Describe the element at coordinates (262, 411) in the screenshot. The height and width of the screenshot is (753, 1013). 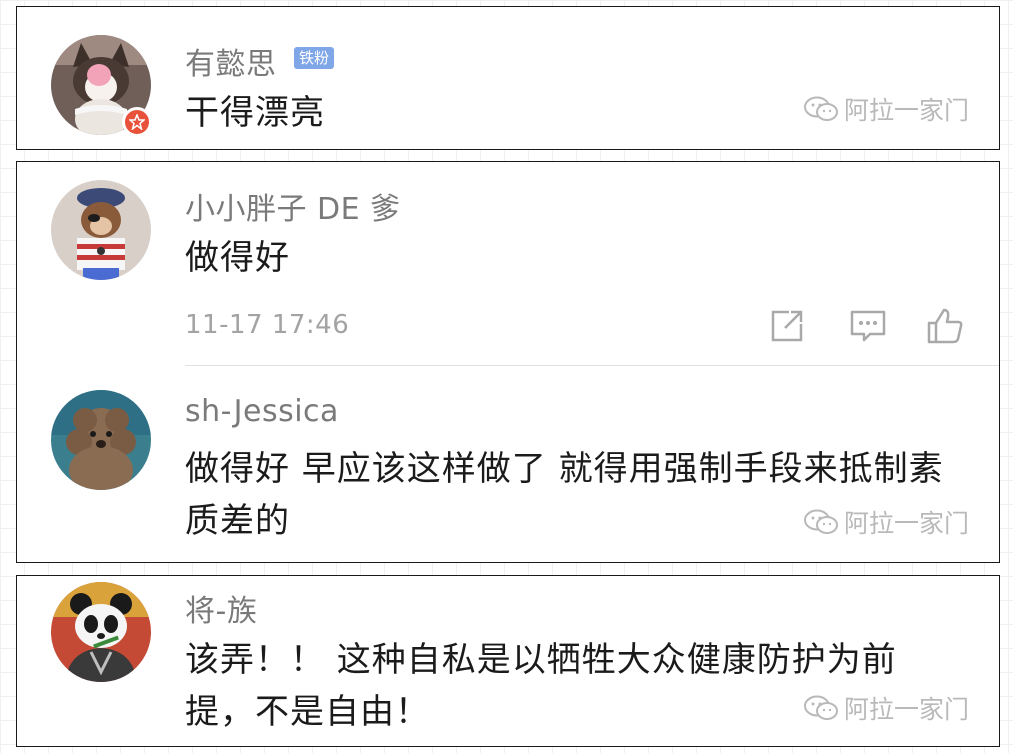
I see `reply-username: sh-Jessica` at that location.